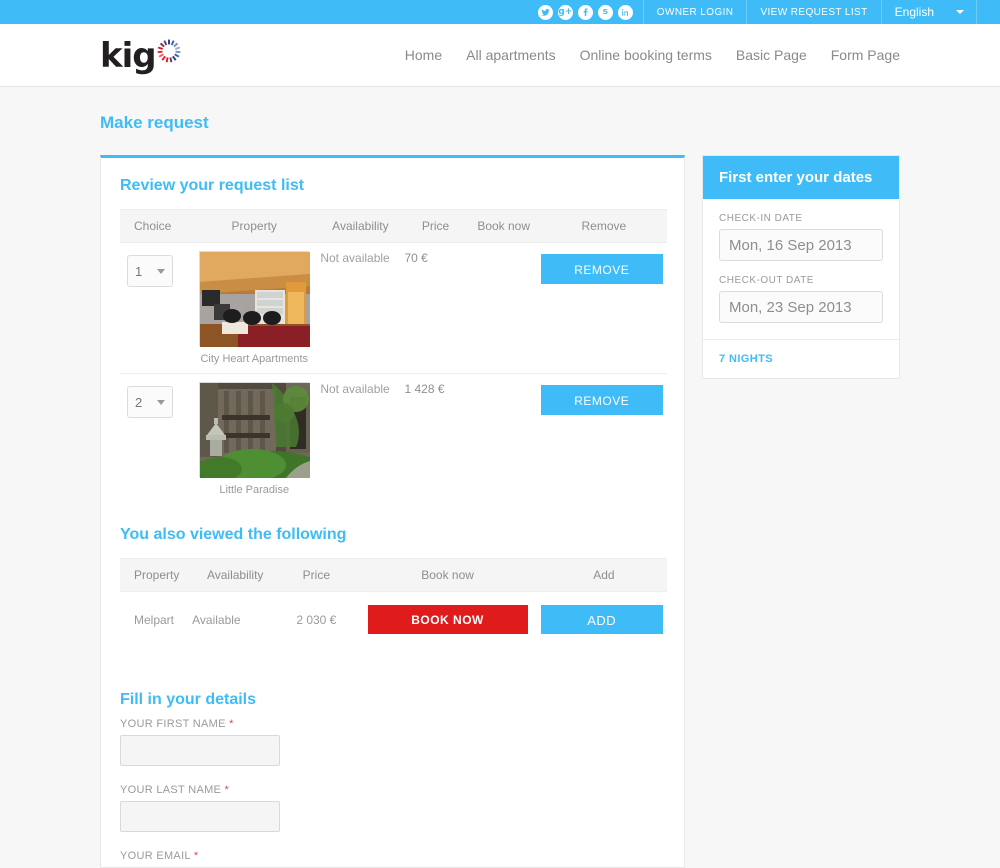 Image resolution: width=1000 pixels, height=868 pixels. Describe the element at coordinates (865, 55) in the screenshot. I see `nav-item-form-page: Form Page` at that location.